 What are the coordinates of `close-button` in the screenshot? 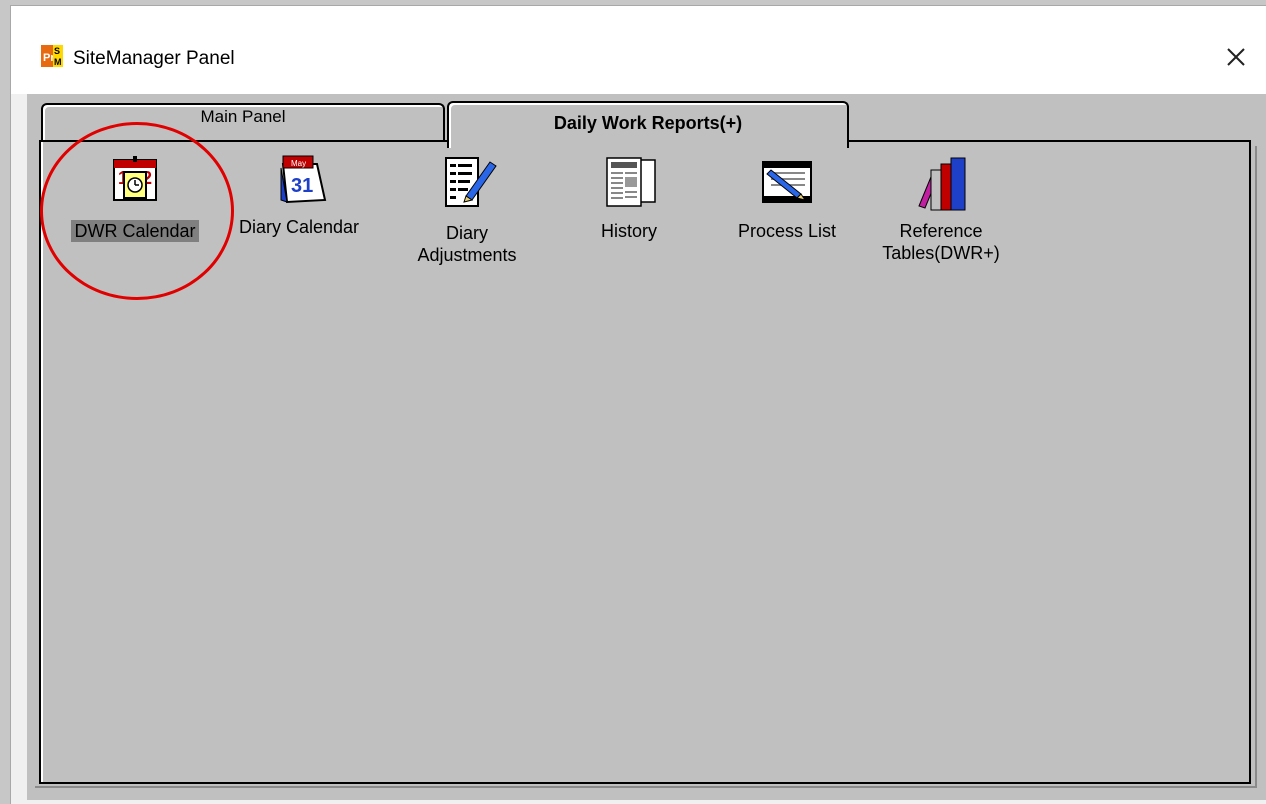 It's located at (1236, 58).